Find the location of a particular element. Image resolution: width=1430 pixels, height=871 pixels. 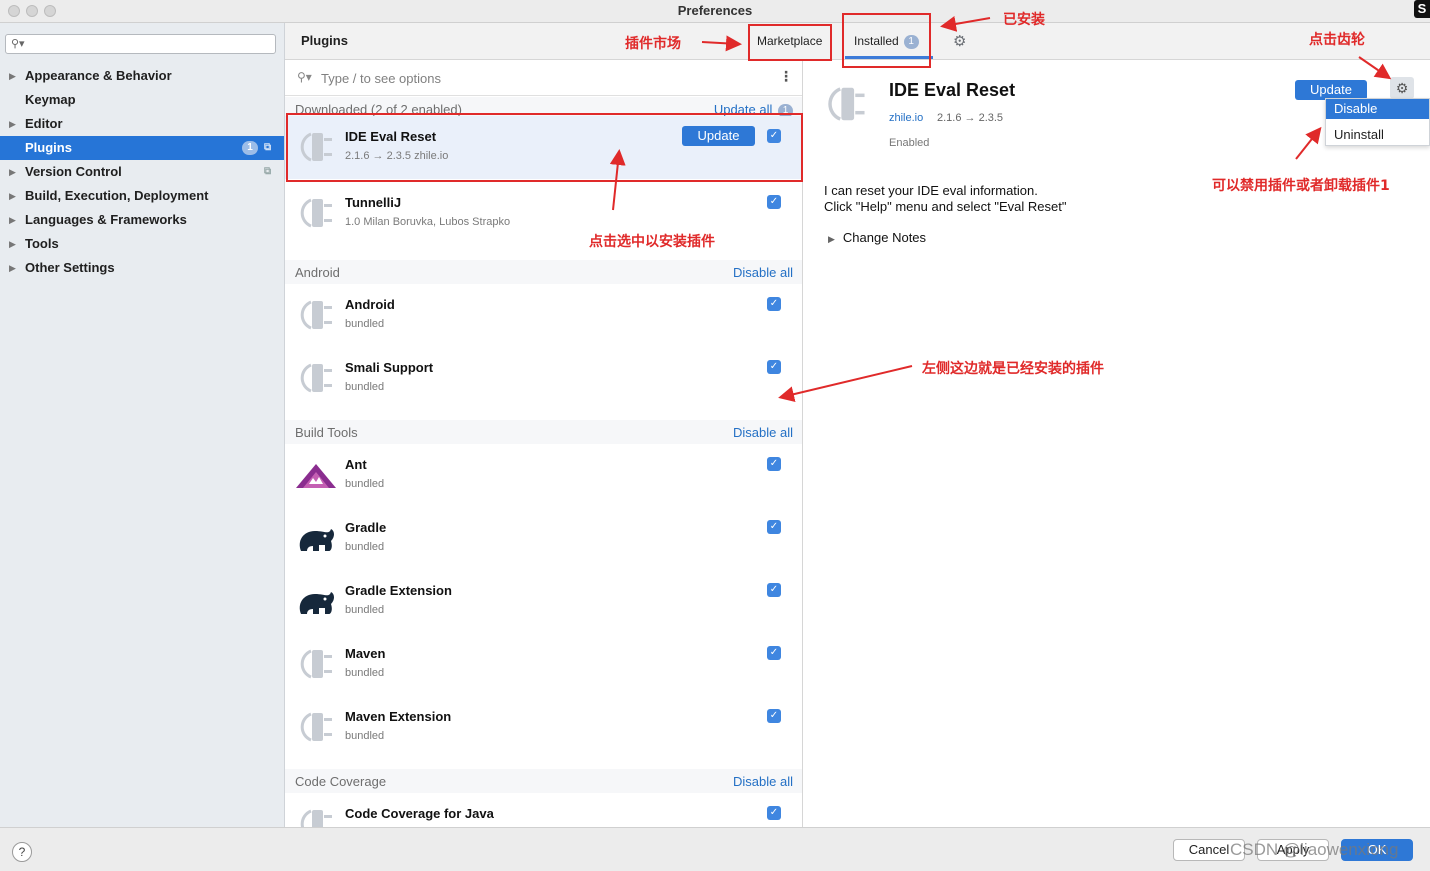

plugin-actions-menu: Disable Uninstall is located at coordinates (1377, 122).